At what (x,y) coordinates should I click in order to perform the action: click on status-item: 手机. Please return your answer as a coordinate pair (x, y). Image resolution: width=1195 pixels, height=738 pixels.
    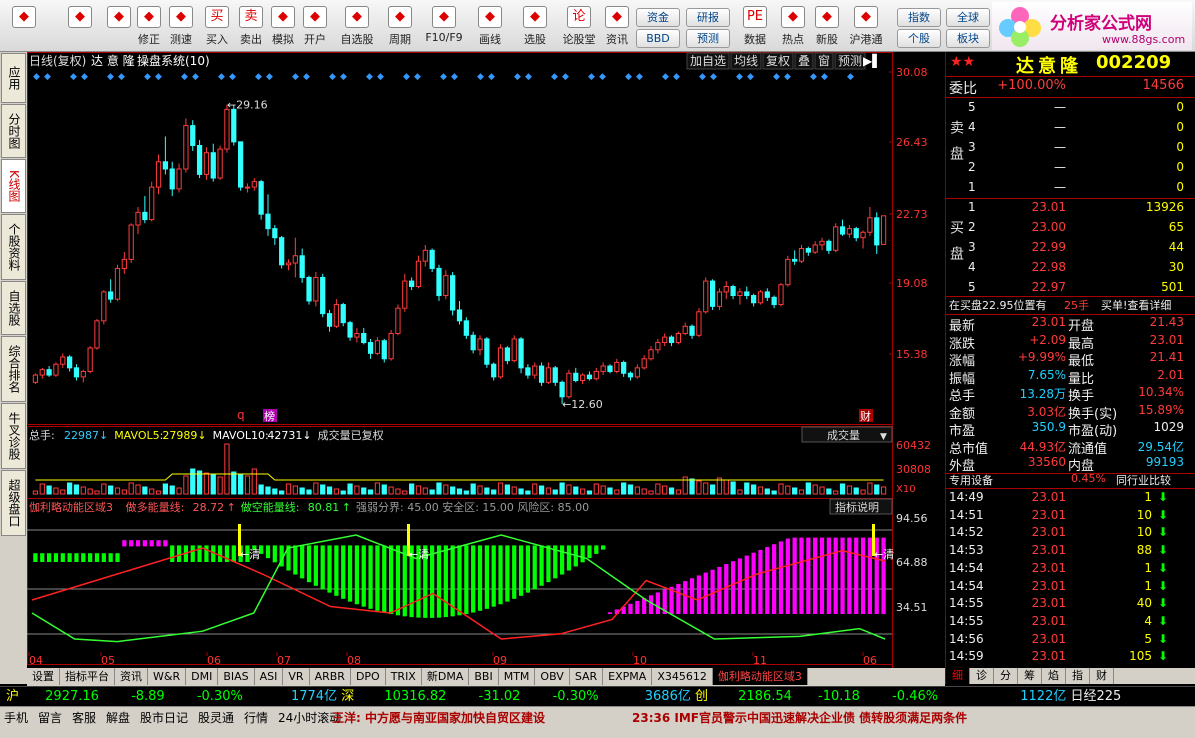
    Looking at the image, I should click on (16, 718).